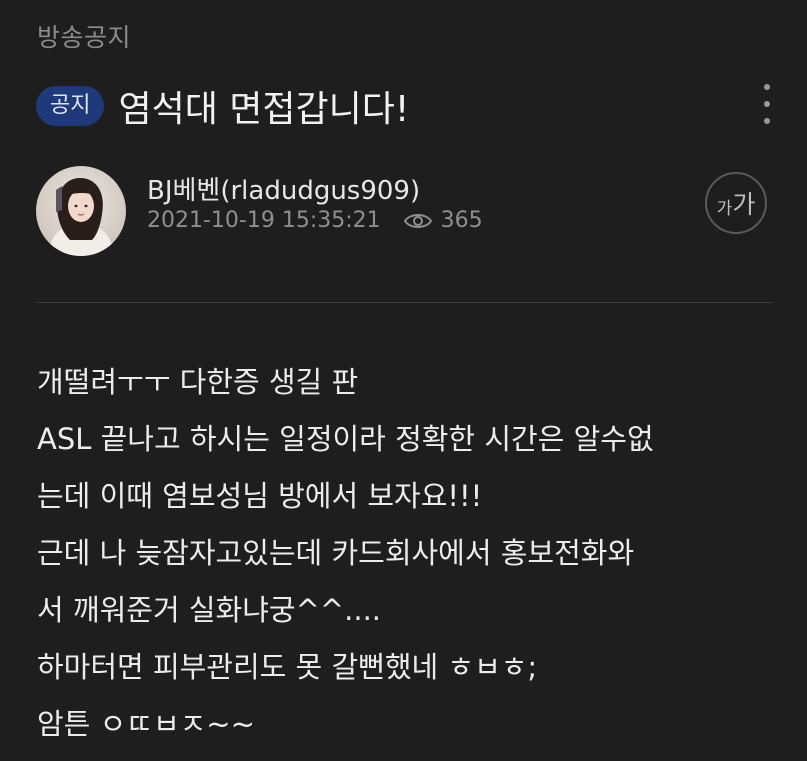 The width and height of the screenshot is (807, 761). What do you see at coordinates (417, 220) in the screenshot?
I see `eye-icon` at bounding box center [417, 220].